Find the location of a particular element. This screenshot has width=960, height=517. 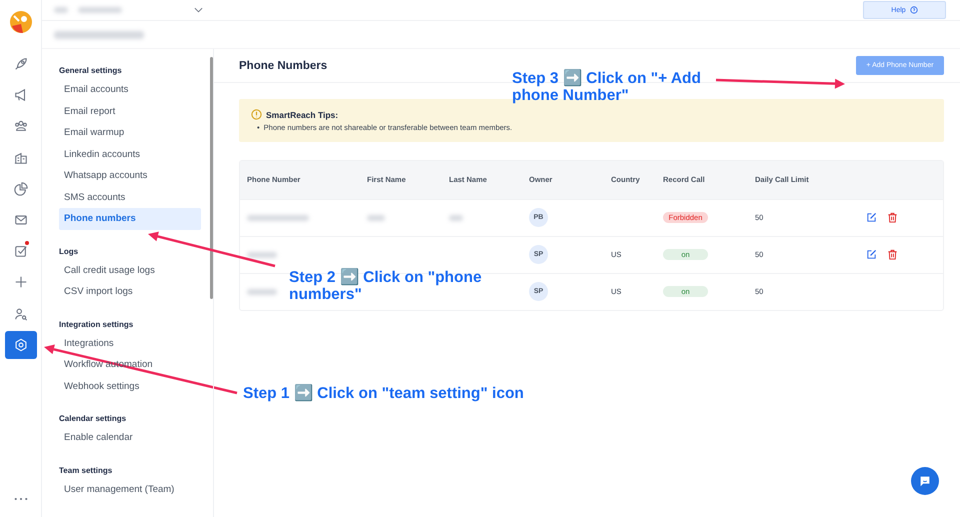

nav-button is located at coordinates (20, 344).